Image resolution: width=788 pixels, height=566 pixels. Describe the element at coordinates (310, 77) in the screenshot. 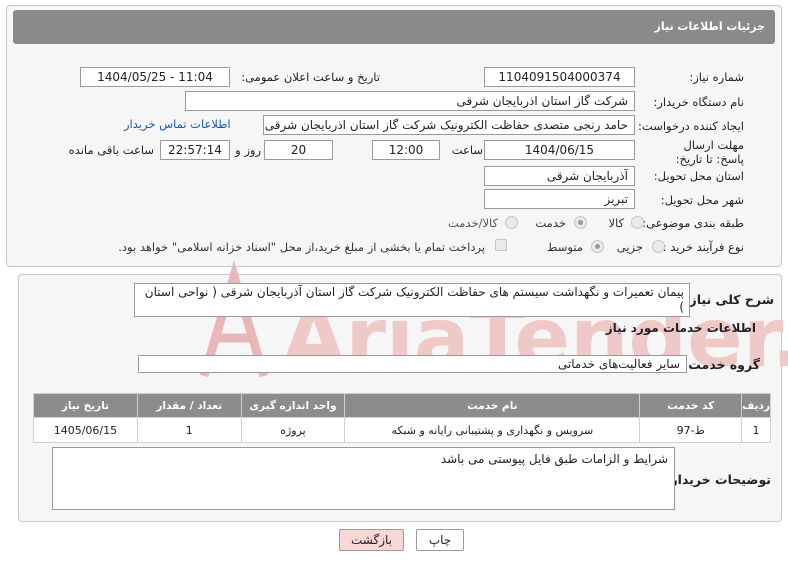

I see `announce-date-label: تاریخ و ساعت اعلان عمومی:` at that location.